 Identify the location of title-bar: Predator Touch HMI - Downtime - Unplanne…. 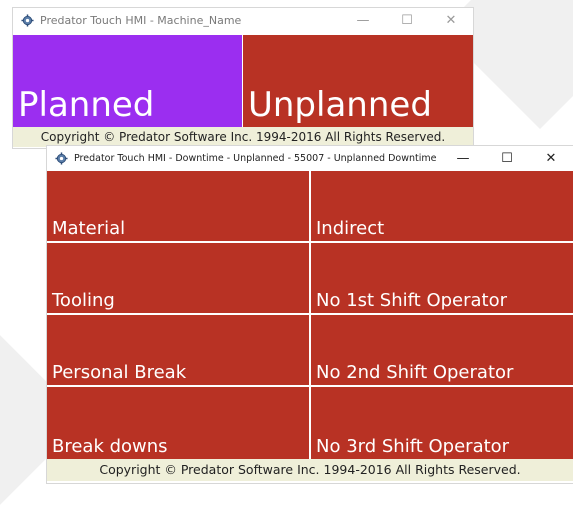
(310, 158).